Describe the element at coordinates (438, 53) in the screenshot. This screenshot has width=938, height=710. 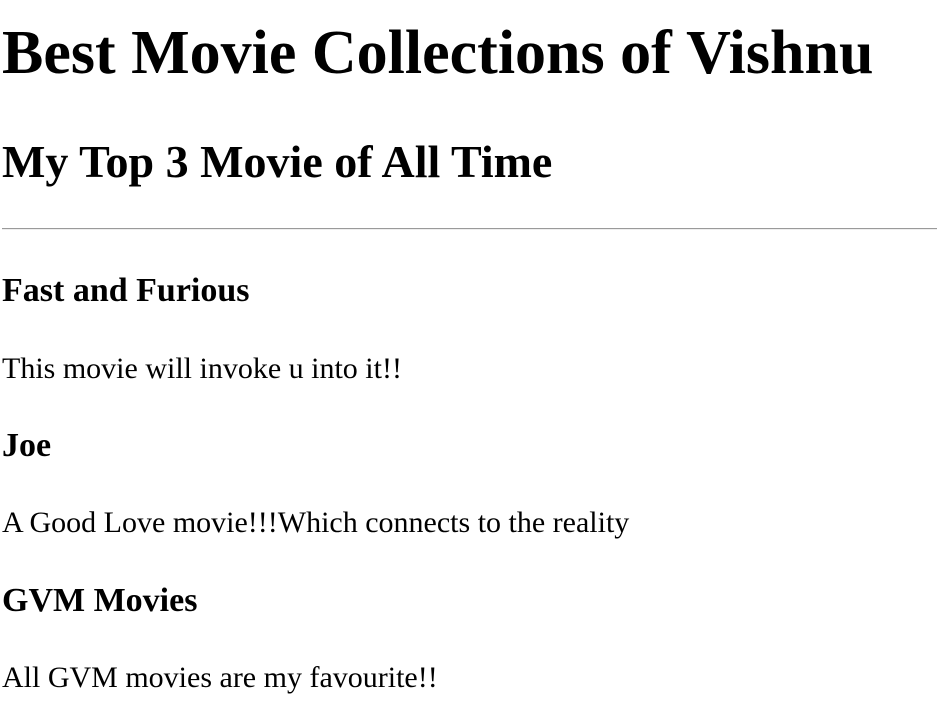
I see `page-title: Best Movie Collections of Vishnu` at that location.